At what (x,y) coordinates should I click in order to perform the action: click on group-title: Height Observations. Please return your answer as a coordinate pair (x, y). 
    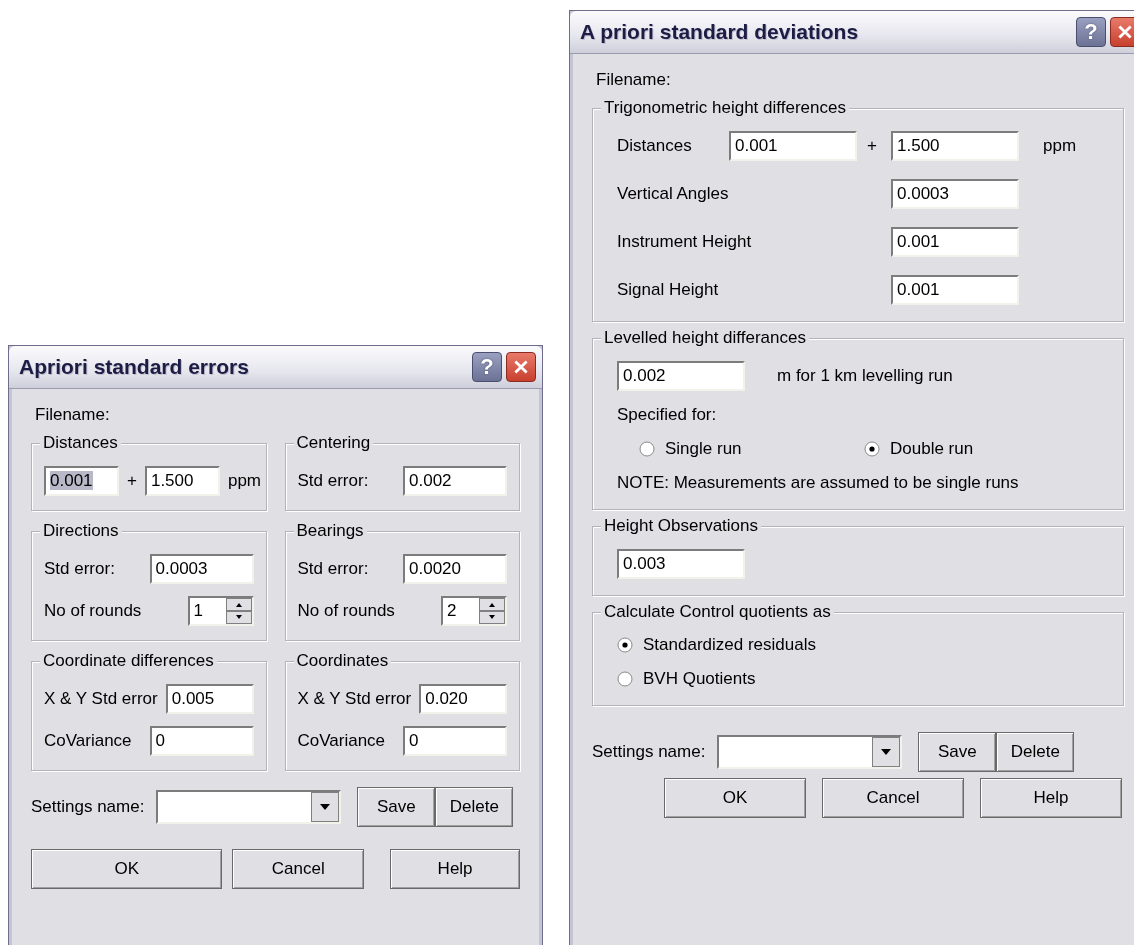
    Looking at the image, I should click on (681, 526).